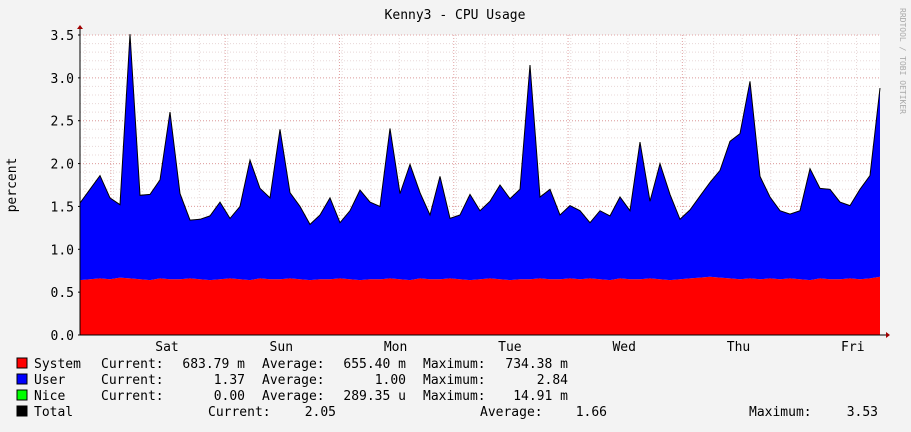  I want to click on legend-value: 1.00, so click(390, 380).